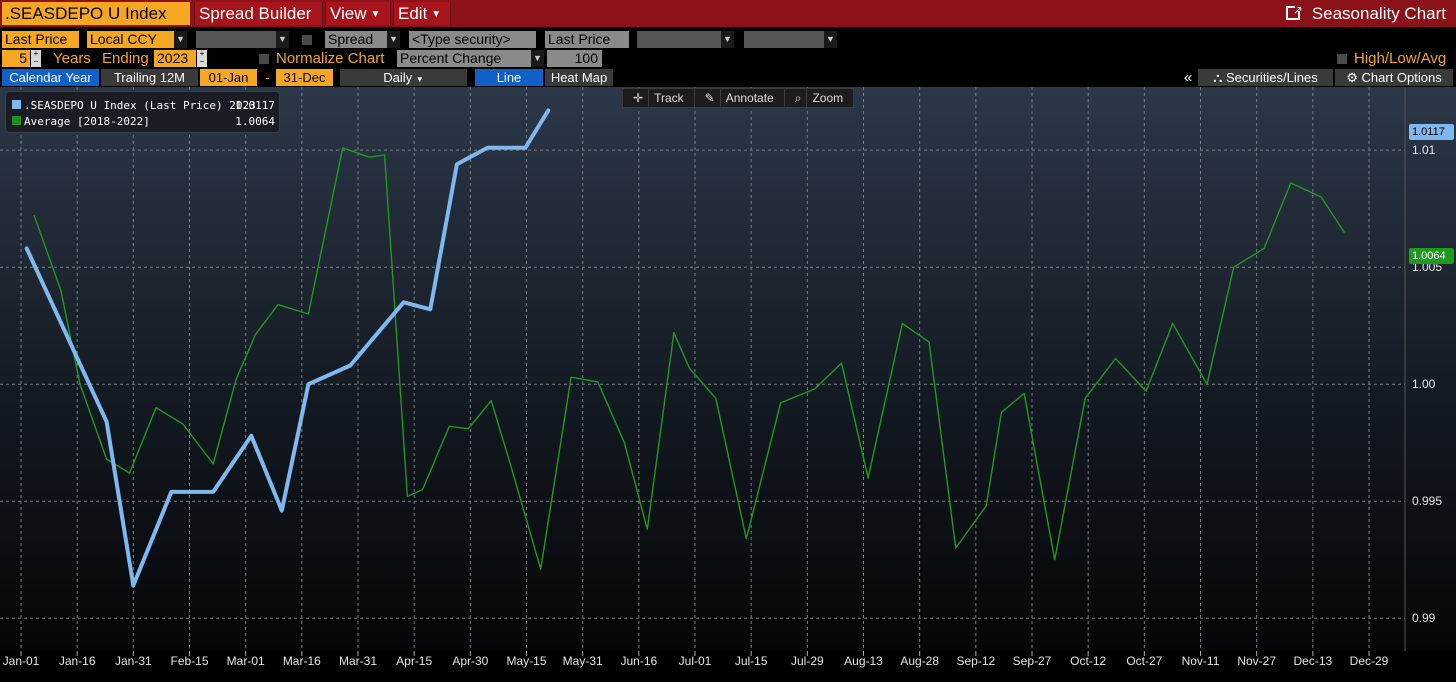  What do you see at coordinates (267, 77) in the screenshot?
I see `date-range-dash: -` at bounding box center [267, 77].